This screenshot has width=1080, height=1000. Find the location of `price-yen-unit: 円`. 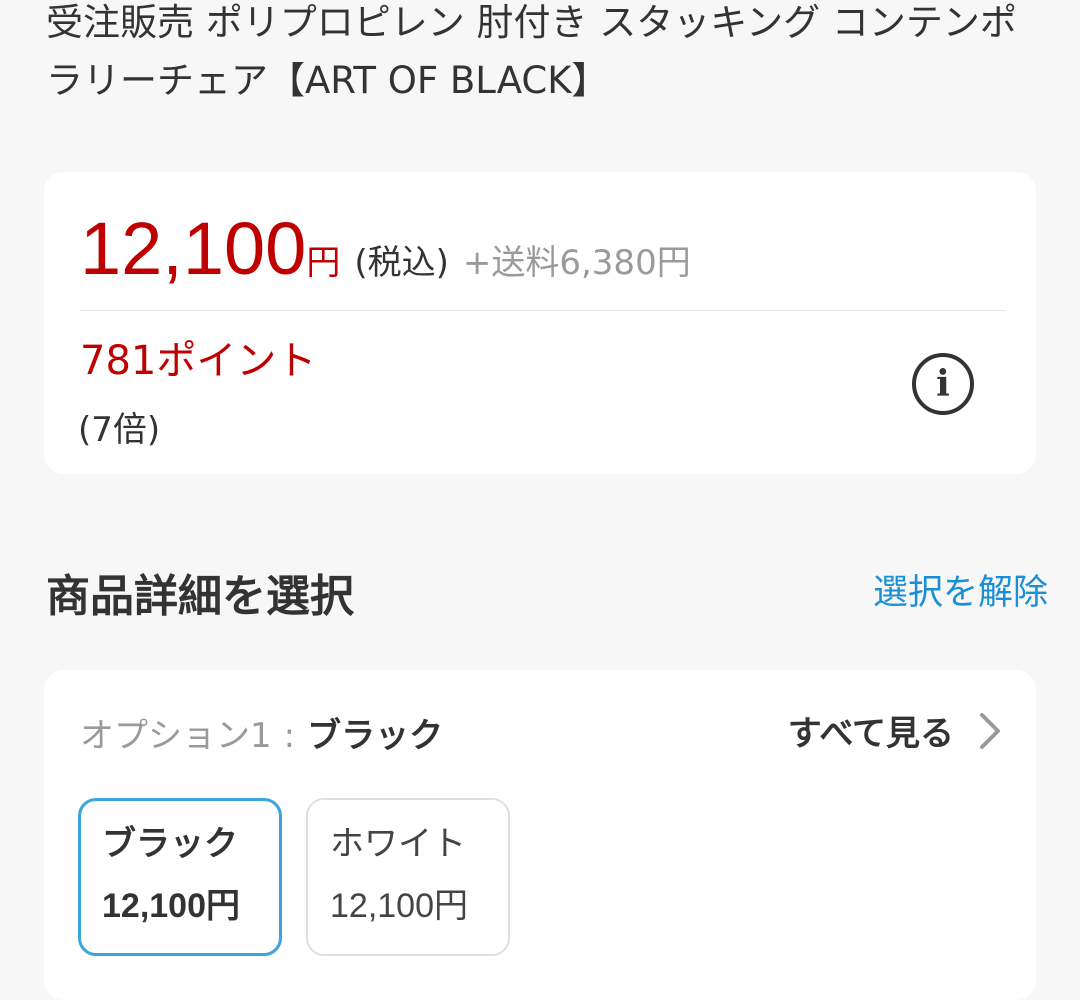

price-yen-unit: 円 is located at coordinates (323, 263).